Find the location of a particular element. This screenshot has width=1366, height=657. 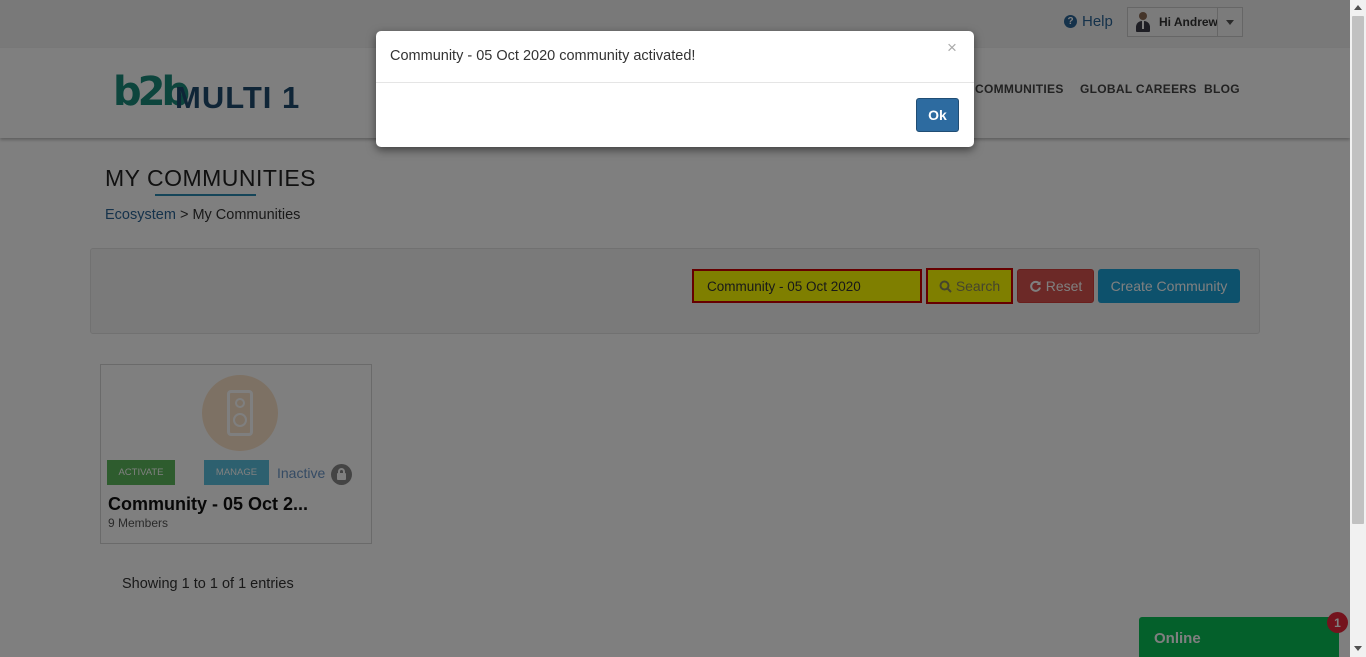

dialog-divider is located at coordinates (675, 82).